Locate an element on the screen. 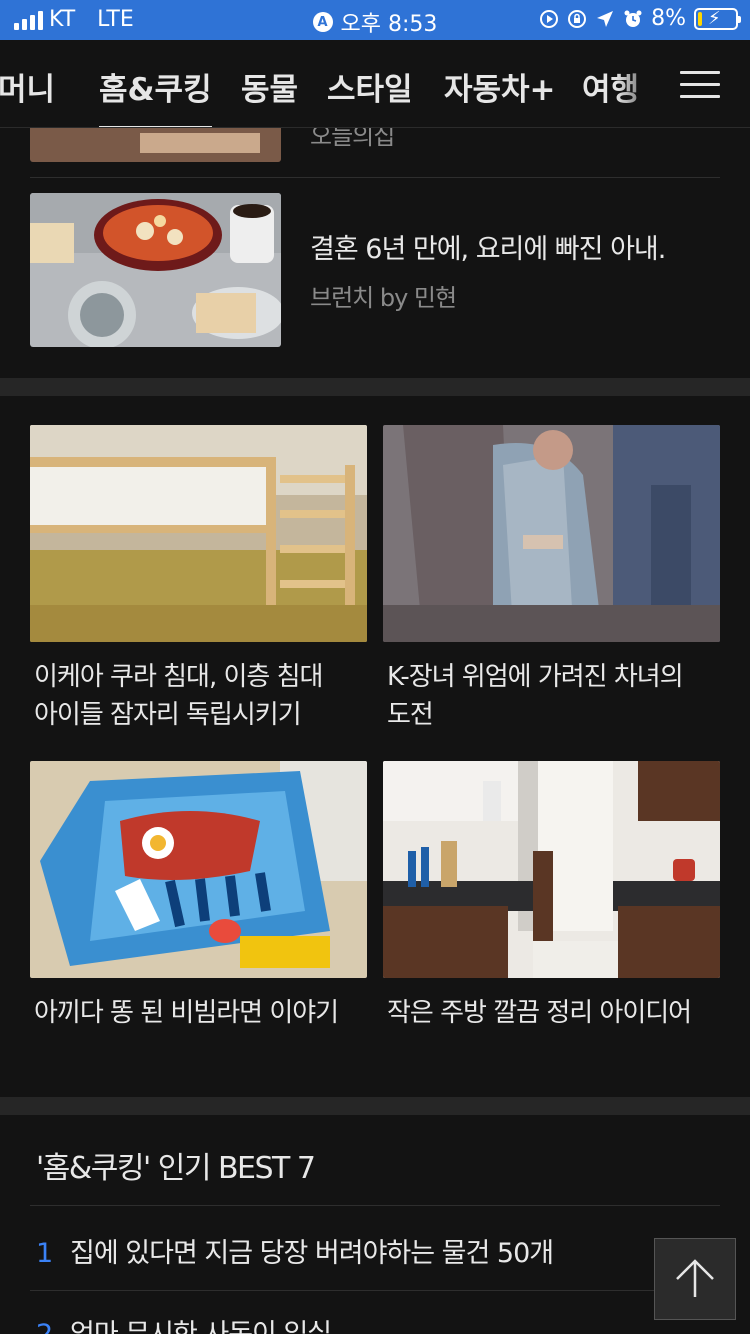  popular-heading: '홈&쿠킹' 인기 BEST 7 is located at coordinates (176, 1168).